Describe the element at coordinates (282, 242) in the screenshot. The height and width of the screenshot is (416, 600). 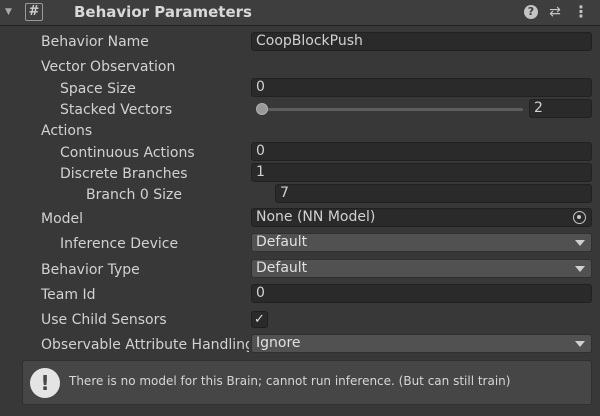
I see `inference-device-value: Default` at that location.